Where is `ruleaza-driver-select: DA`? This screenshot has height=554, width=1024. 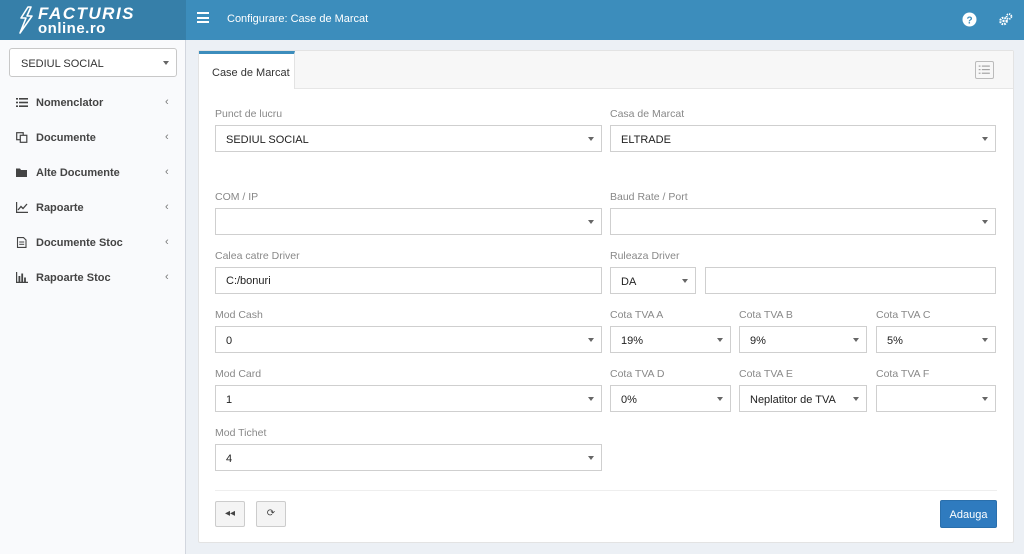 ruleaza-driver-select: DA is located at coordinates (653, 280).